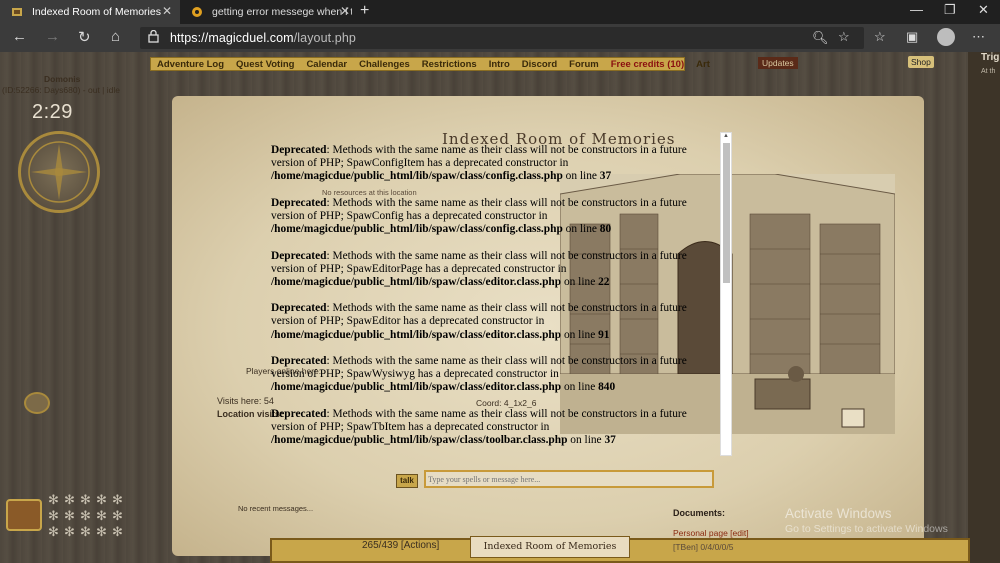 Image resolution: width=1000 pixels, height=563 pixels. I want to click on back-arrow-icon: ←, so click(19, 36).